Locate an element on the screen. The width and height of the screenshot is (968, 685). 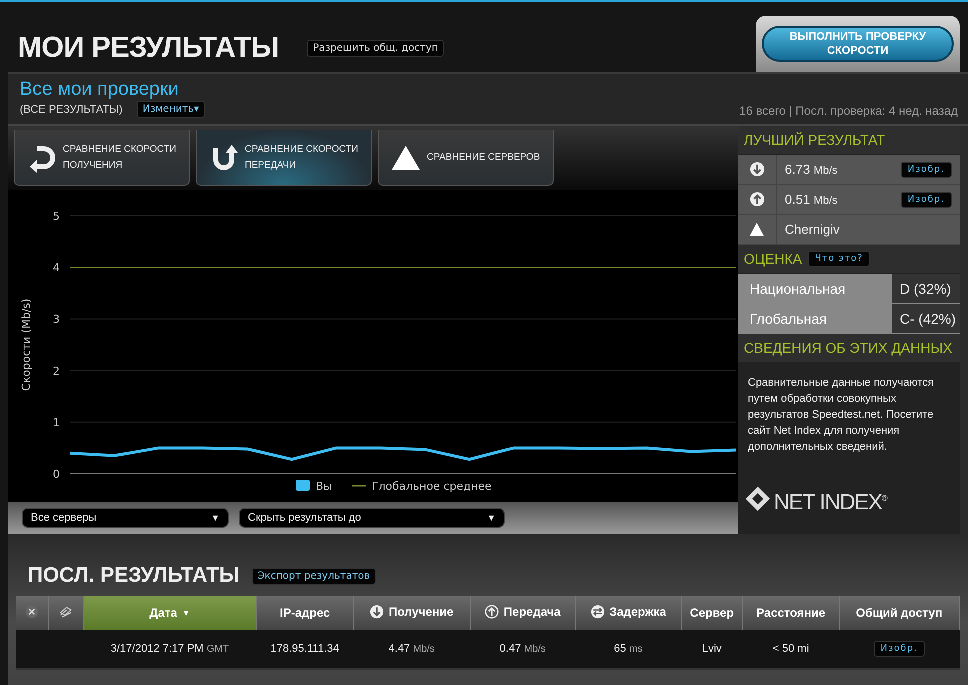
y-tick-label: 5 is located at coordinates (56, 216).